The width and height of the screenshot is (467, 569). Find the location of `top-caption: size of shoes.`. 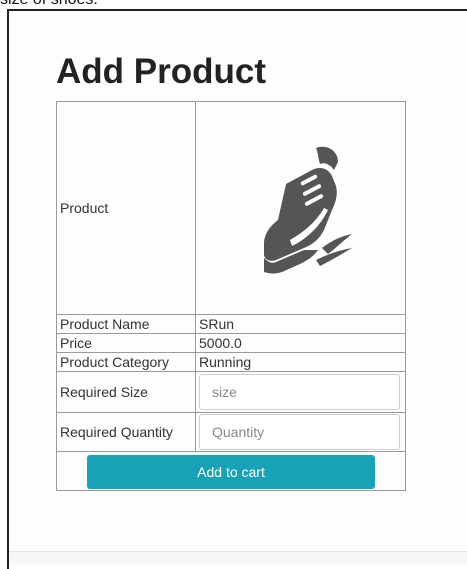

top-caption: size of shoes. is located at coordinates (100, 4).